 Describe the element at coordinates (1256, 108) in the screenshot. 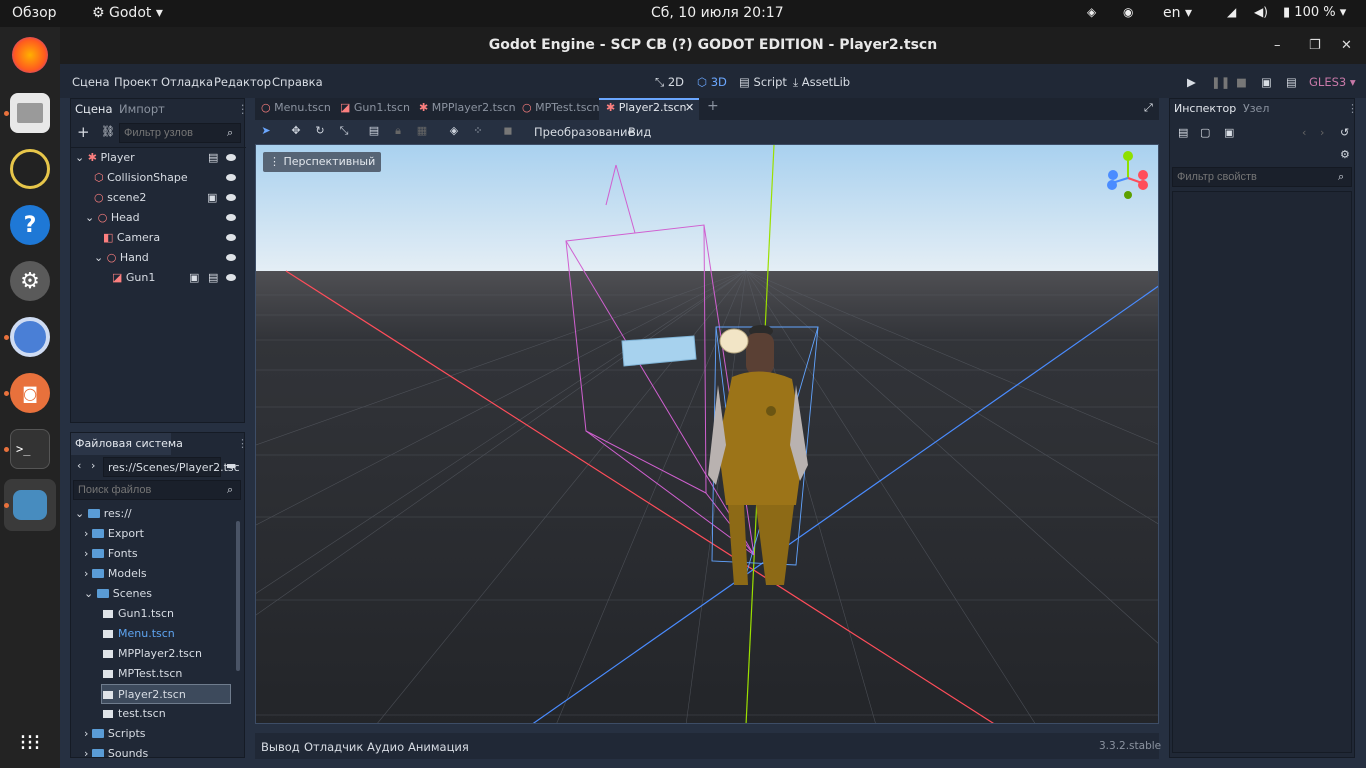

I see `tab-node: Узел` at that location.